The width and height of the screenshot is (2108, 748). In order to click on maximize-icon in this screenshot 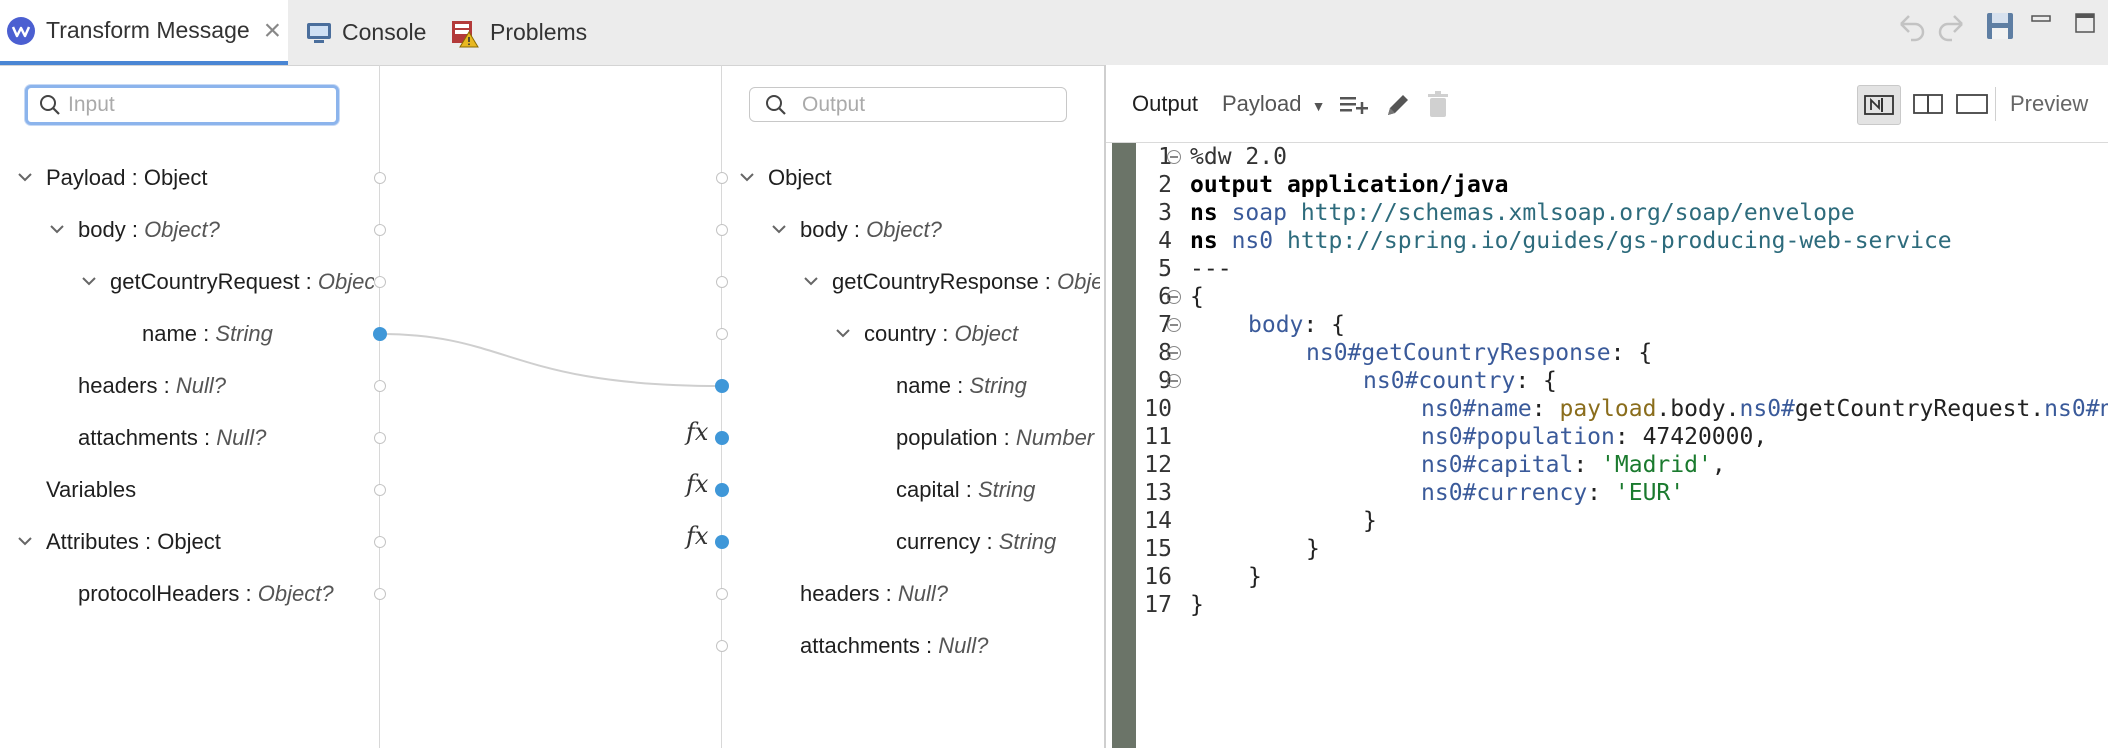, I will do `click(2085, 25)`.